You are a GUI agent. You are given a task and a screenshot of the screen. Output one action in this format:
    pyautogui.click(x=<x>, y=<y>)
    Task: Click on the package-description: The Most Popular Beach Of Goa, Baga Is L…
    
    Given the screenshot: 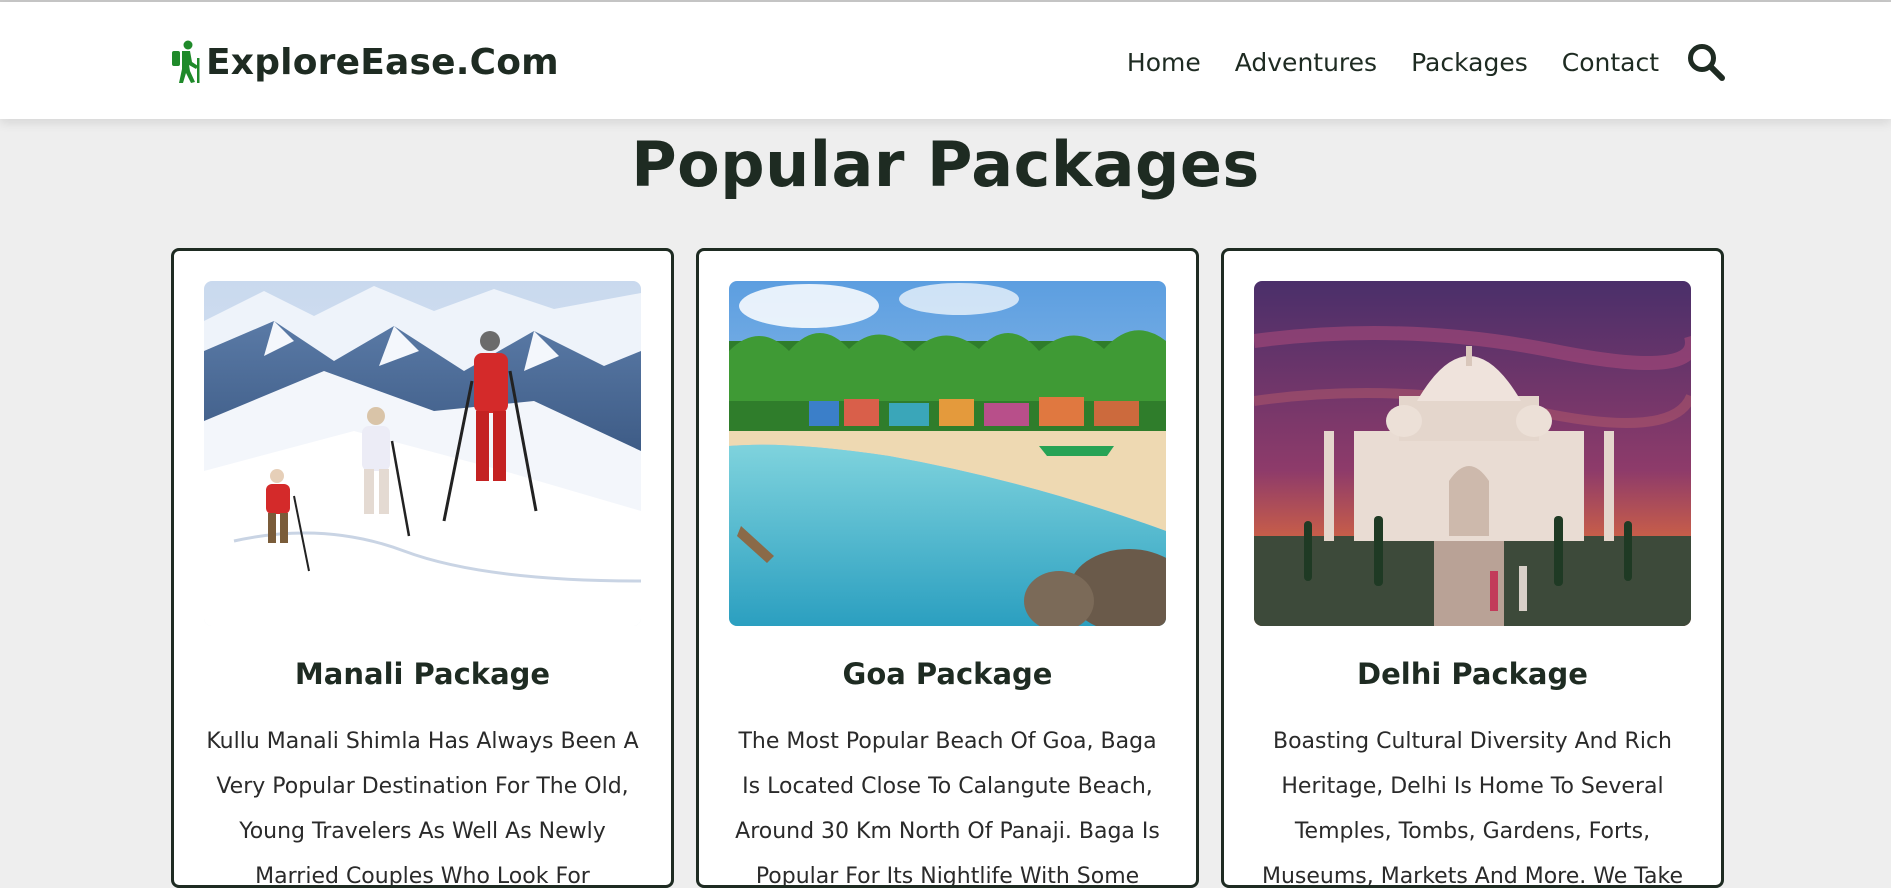 What is the action you would take?
    pyautogui.click(x=947, y=808)
    